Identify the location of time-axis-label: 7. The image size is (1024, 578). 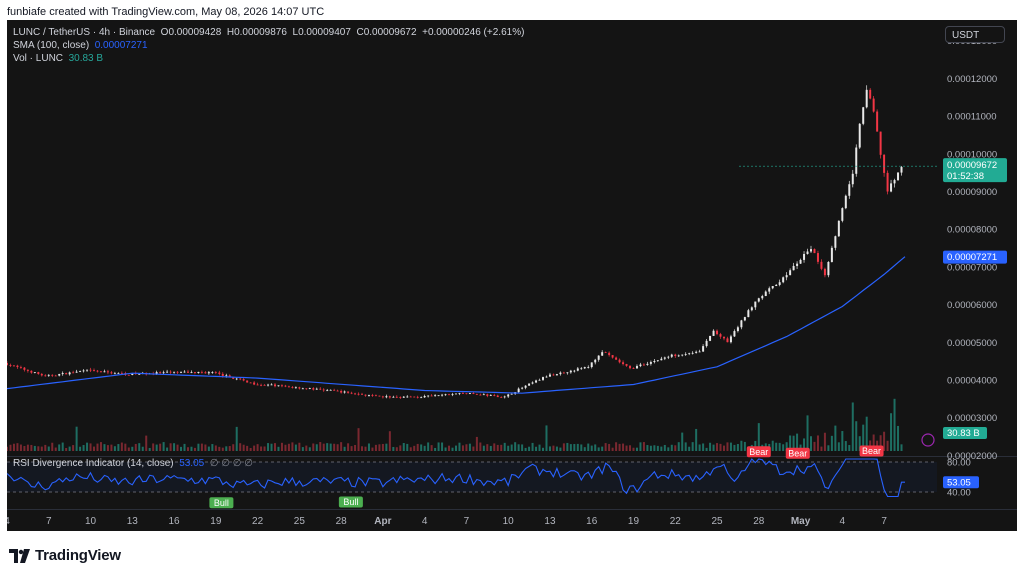
(49, 521).